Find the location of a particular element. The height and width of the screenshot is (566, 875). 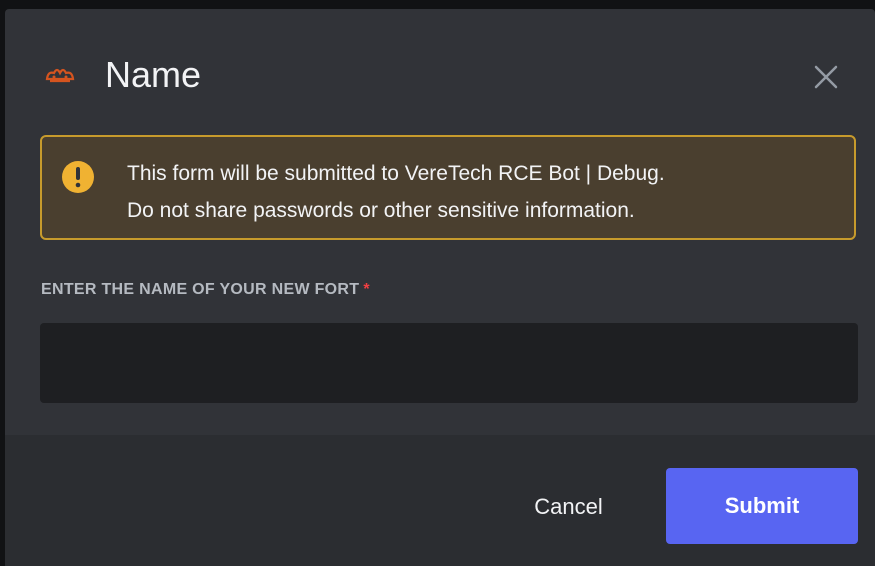

field-label: ENTER THE NAME OF YOUR NEW FORT * is located at coordinates (205, 290).